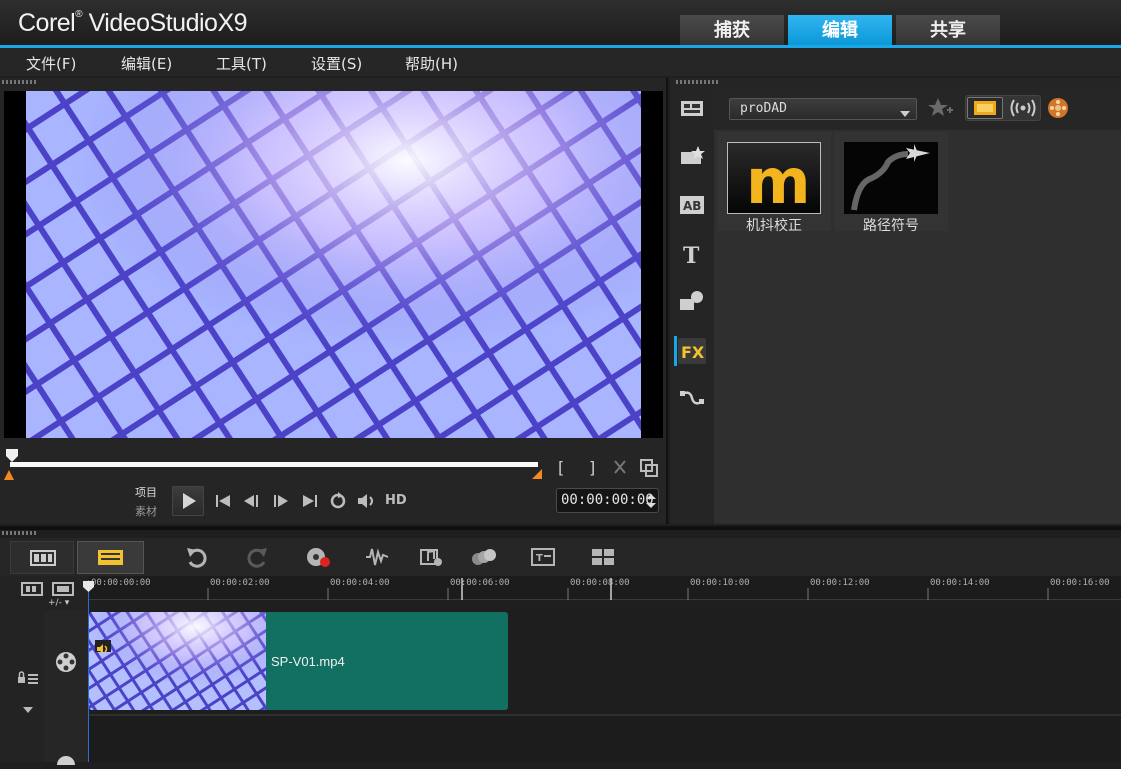 The width and height of the screenshot is (1121, 769). What do you see at coordinates (823, 109) in the screenshot?
I see `category-dropdown: proDAD` at bounding box center [823, 109].